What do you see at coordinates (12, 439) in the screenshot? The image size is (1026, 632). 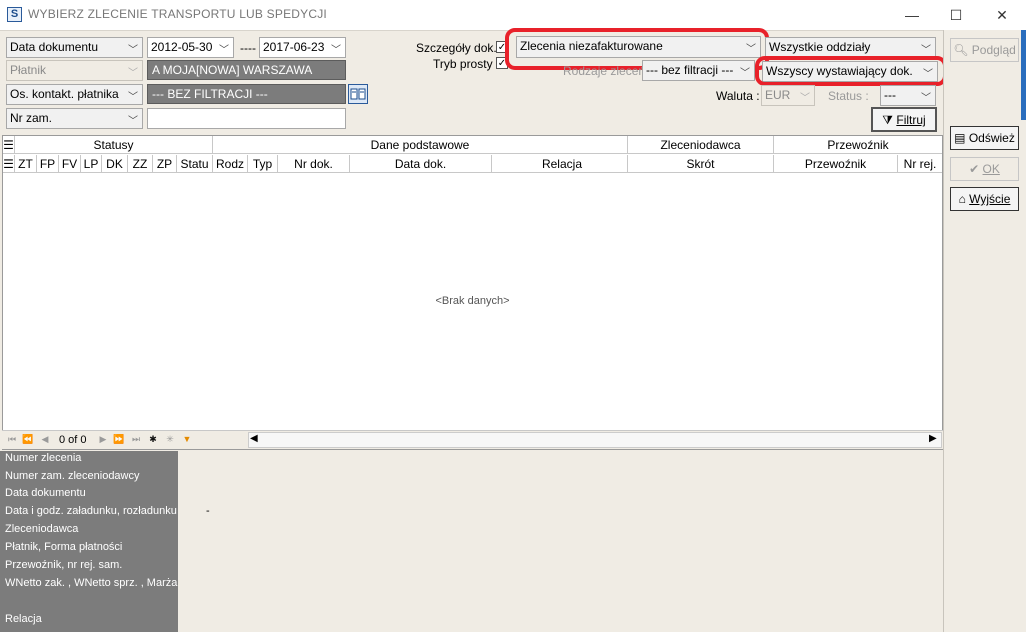 I see `first-record-icon: ⏮` at bounding box center [12, 439].